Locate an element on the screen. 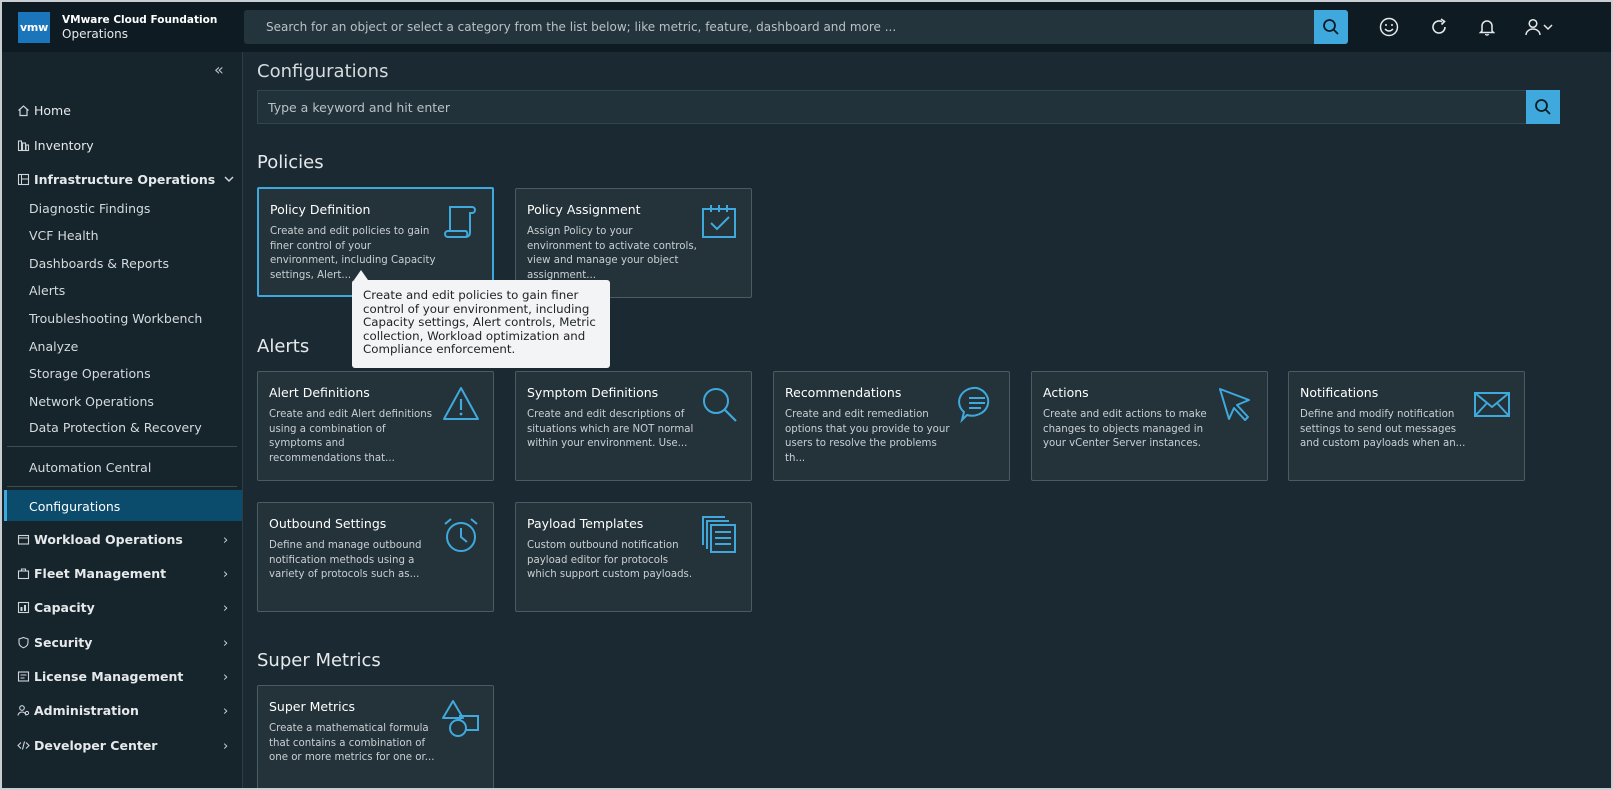 Image resolution: width=1613 pixels, height=790 pixels. license-icon is located at coordinates (23, 677).